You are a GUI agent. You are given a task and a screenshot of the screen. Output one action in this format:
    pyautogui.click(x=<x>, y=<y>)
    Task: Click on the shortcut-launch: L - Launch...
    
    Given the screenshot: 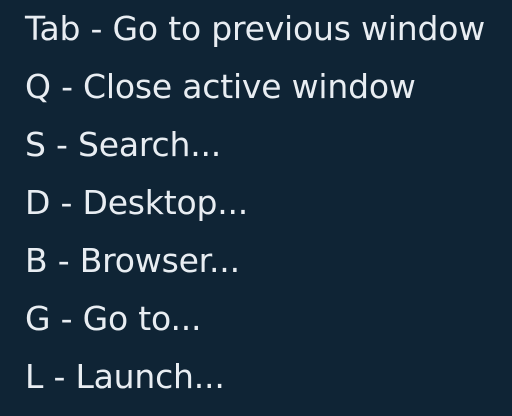 What is the action you would take?
    pyautogui.click(x=268, y=387)
    